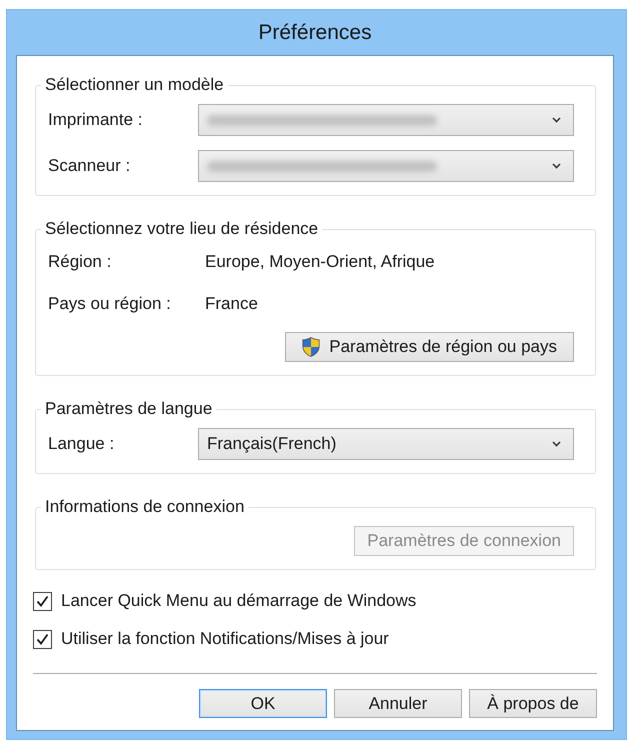  What do you see at coordinates (398, 703) in the screenshot?
I see `dialog-button: Annuler` at bounding box center [398, 703].